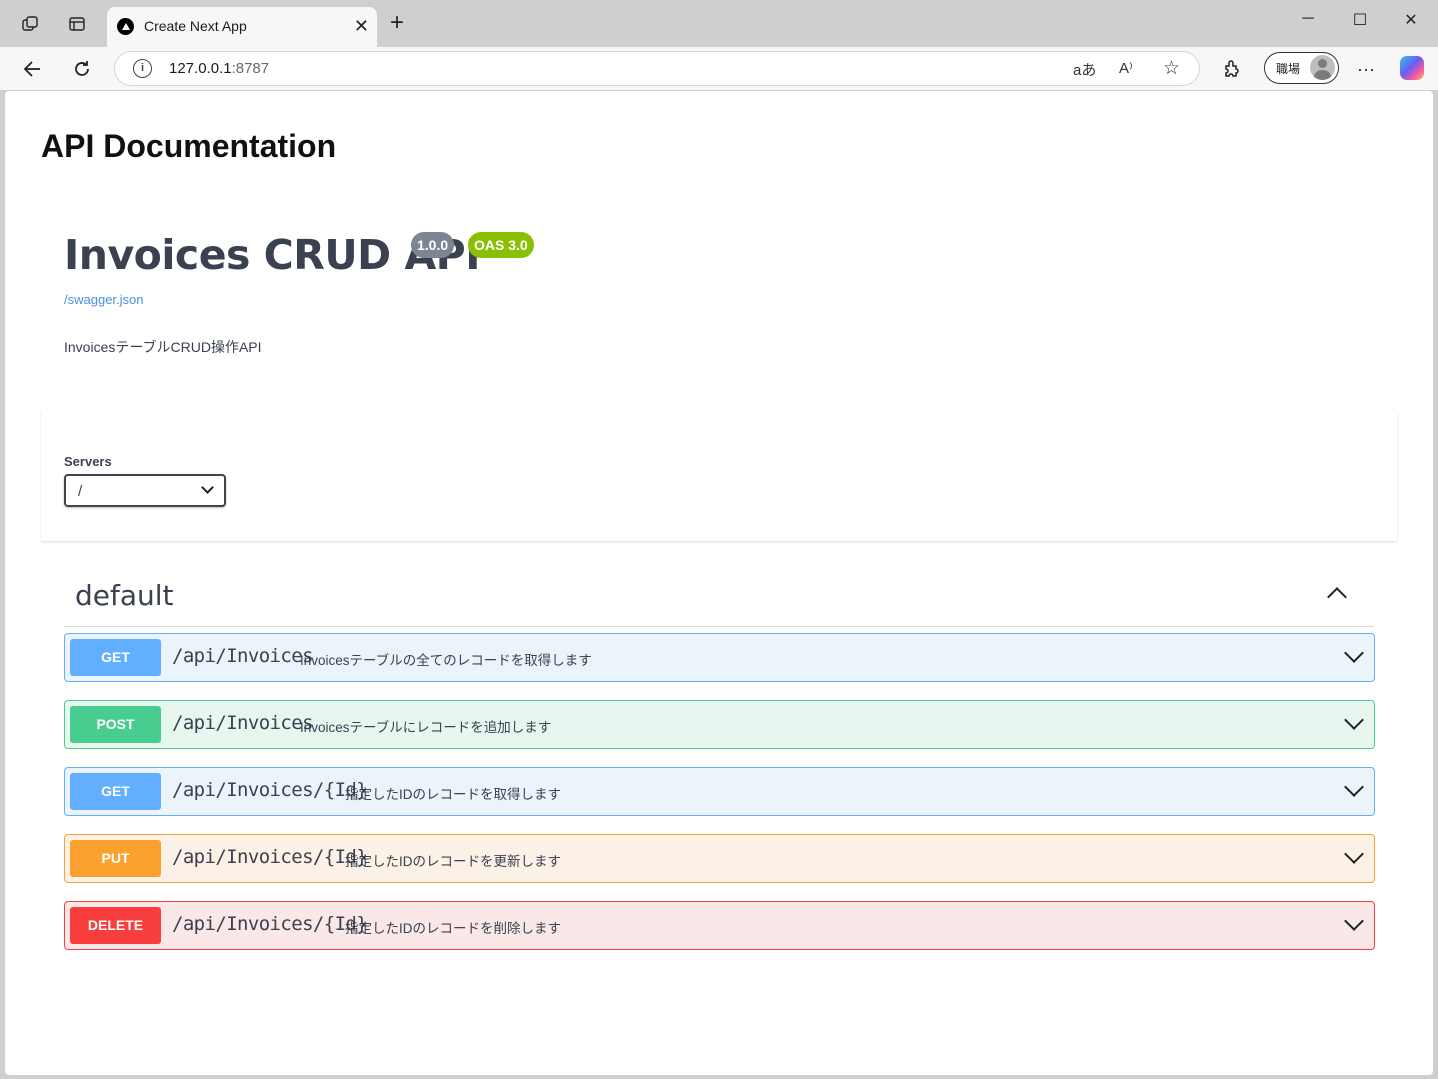 Image resolution: width=1438 pixels, height=1079 pixels. What do you see at coordinates (453, 794) in the screenshot?
I see `operation-summary: 指定したIDのレコードを取得します` at bounding box center [453, 794].